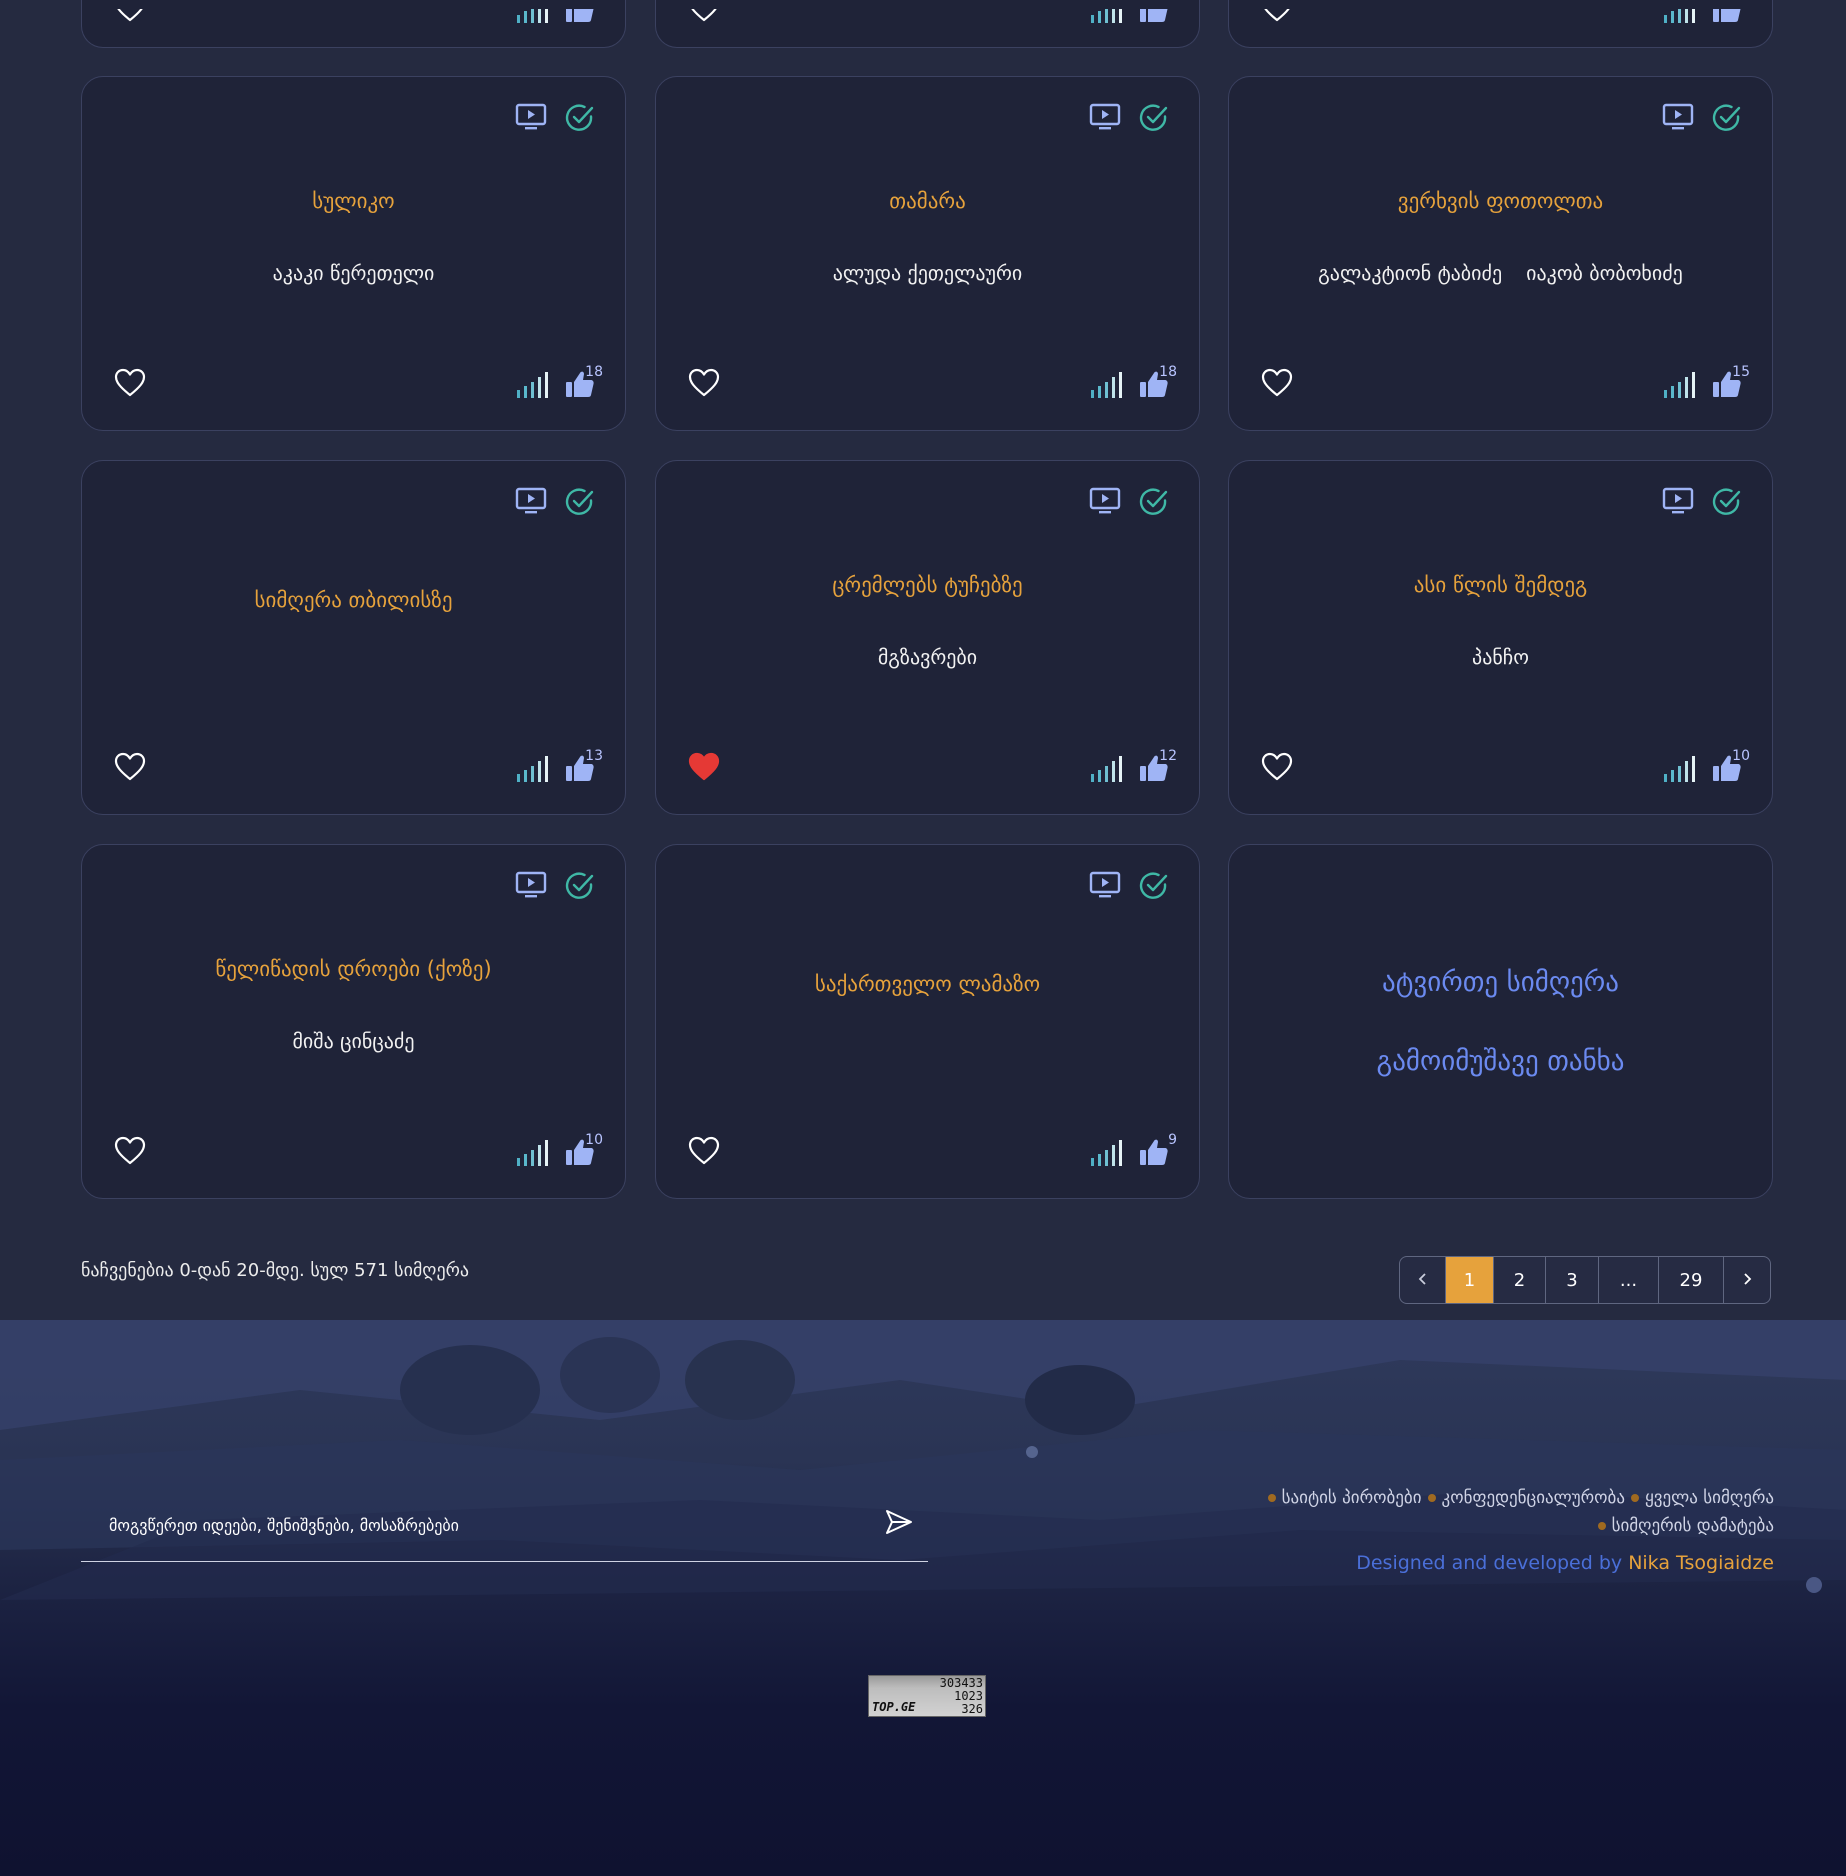  Describe the element at coordinates (923, 1460) in the screenshot. I see `footer-landscape-illustration` at that location.